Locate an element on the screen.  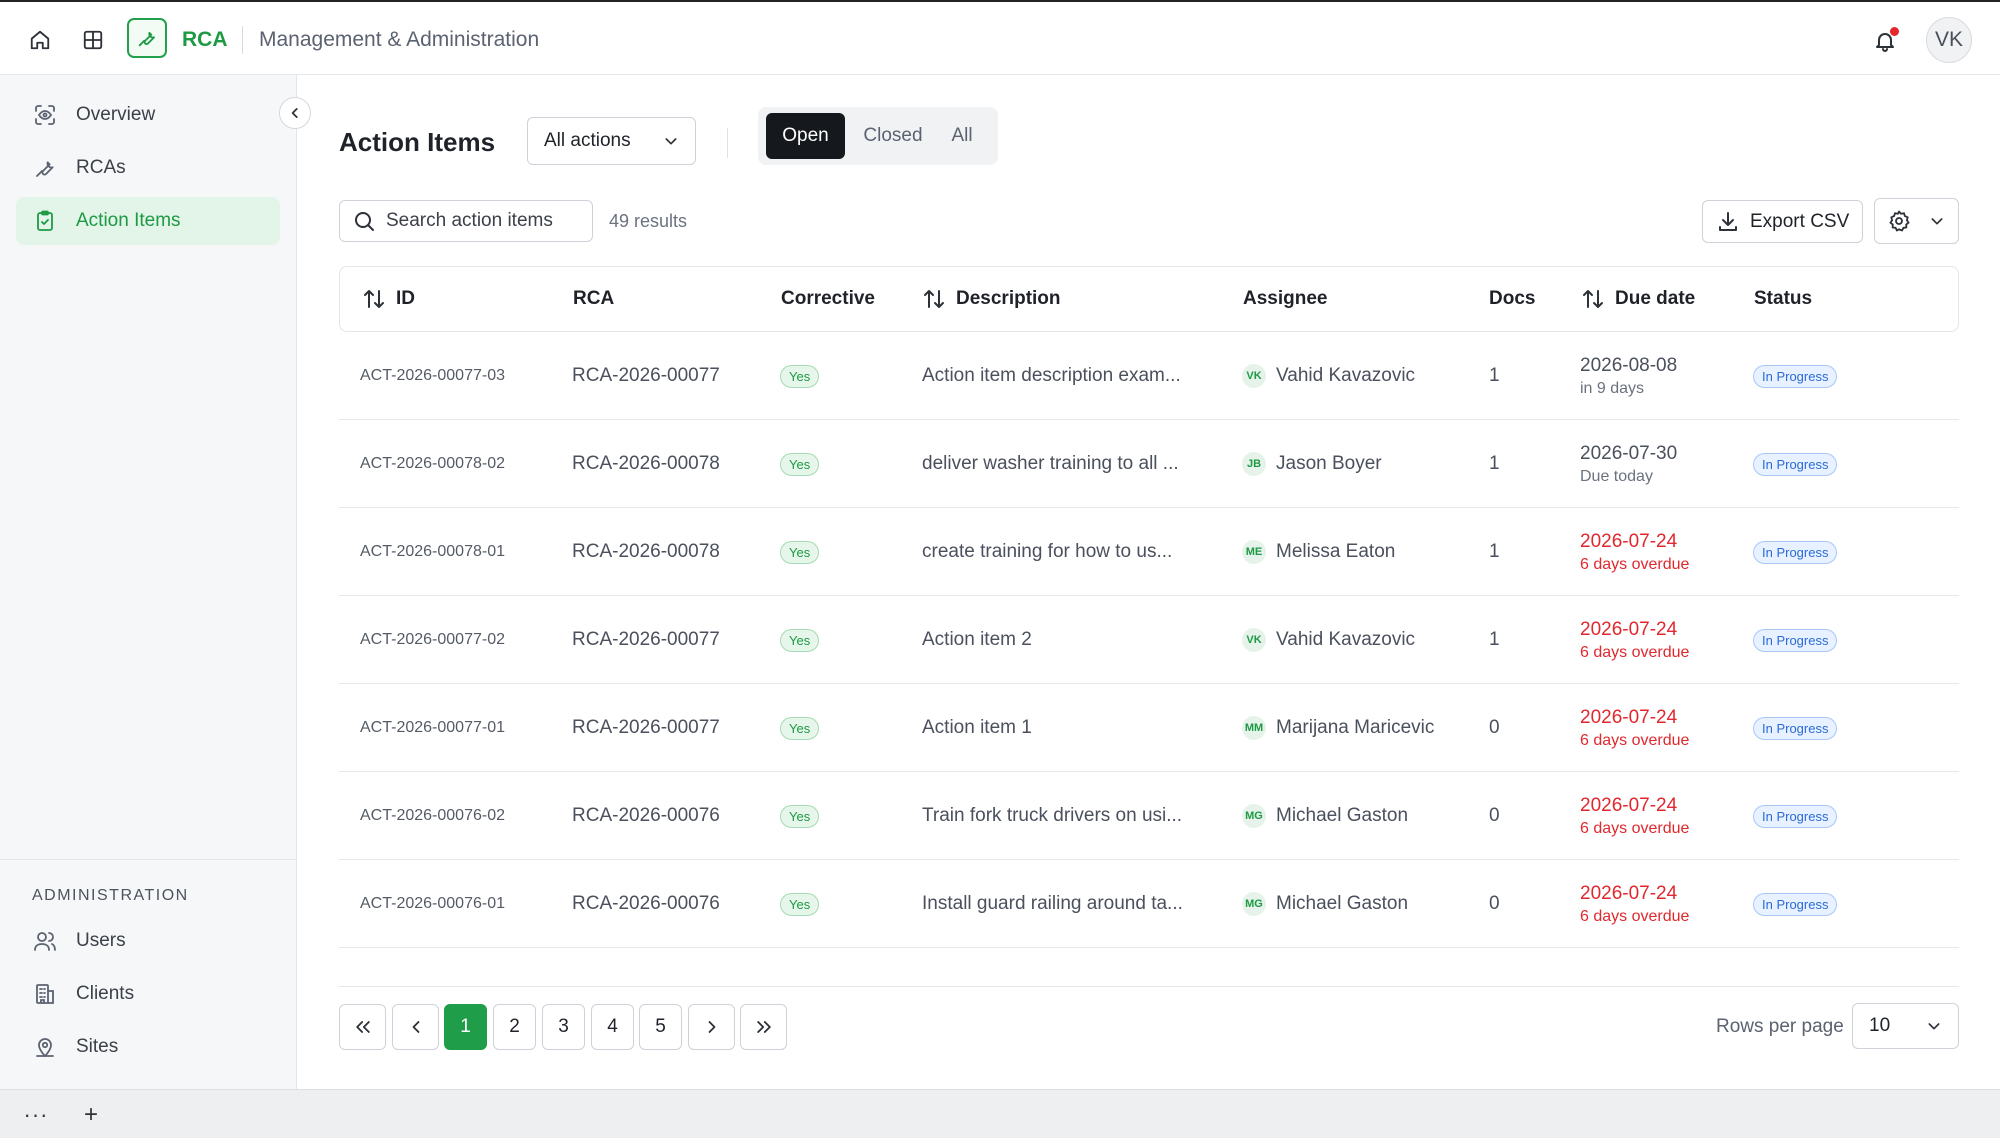
cell-description: Action item 1 is located at coordinates (977, 727).